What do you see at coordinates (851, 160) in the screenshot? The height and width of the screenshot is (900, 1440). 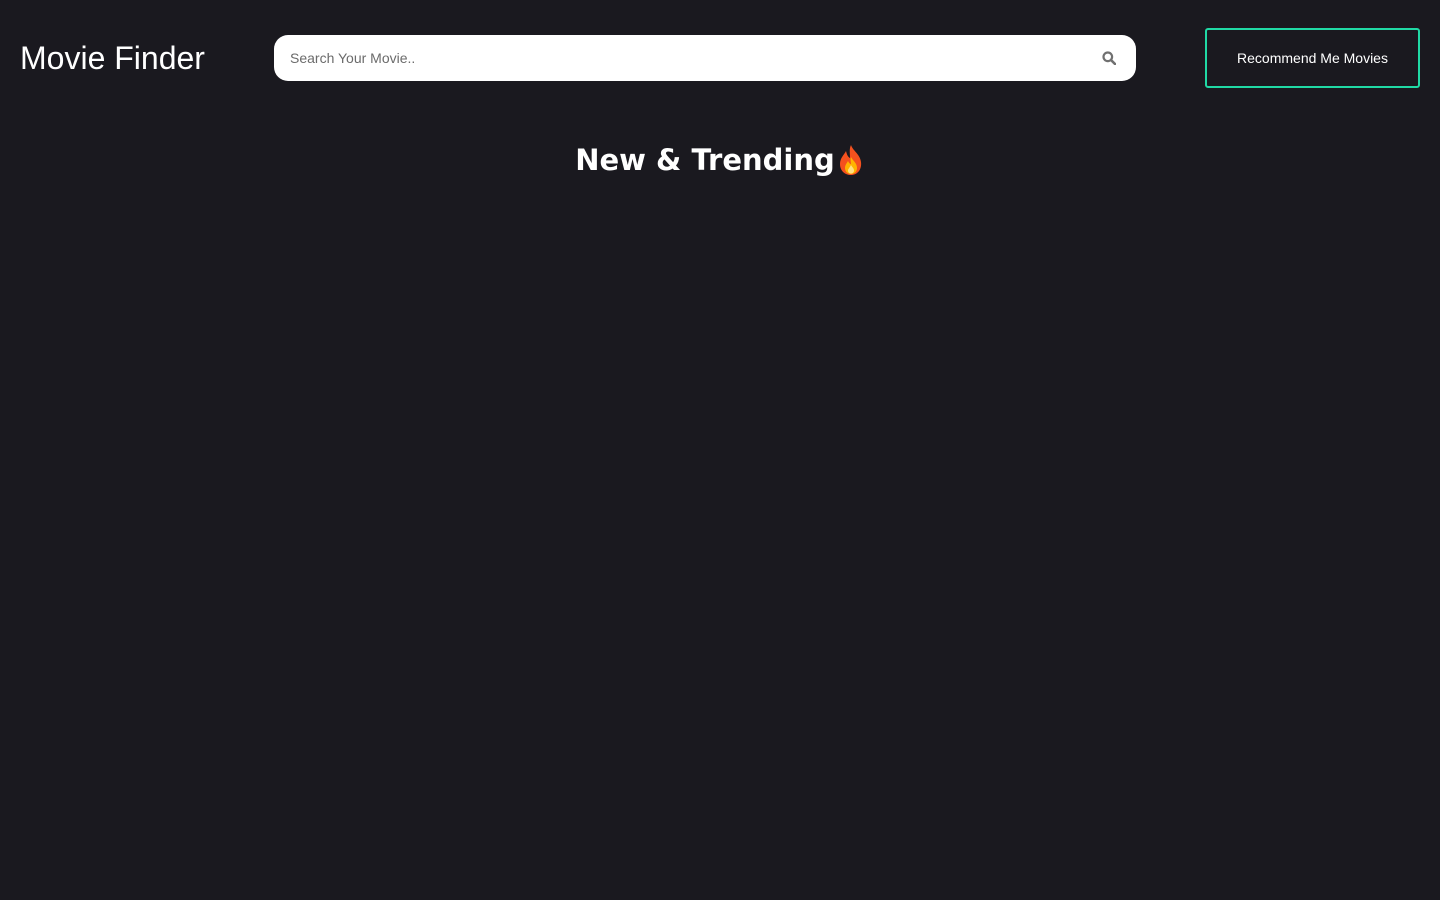 I see `fire-icon` at bounding box center [851, 160].